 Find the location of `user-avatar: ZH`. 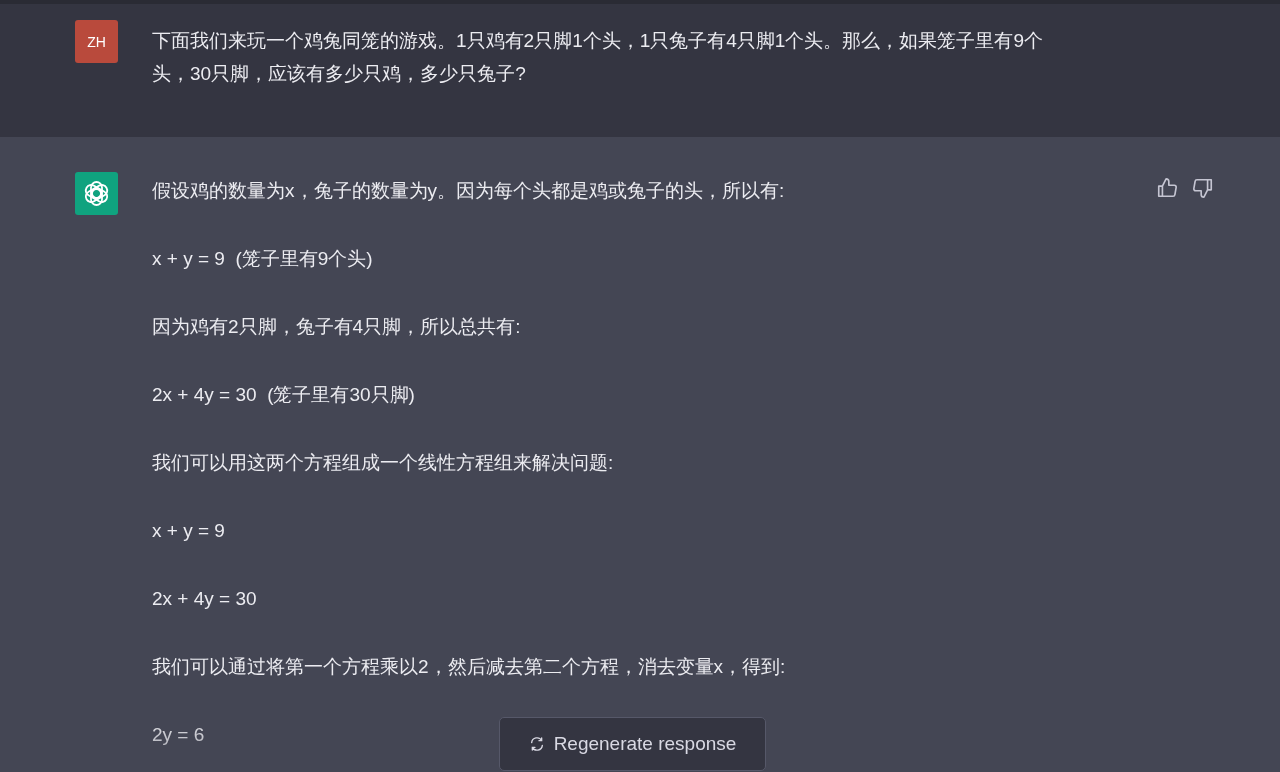

user-avatar: ZH is located at coordinates (96, 41).